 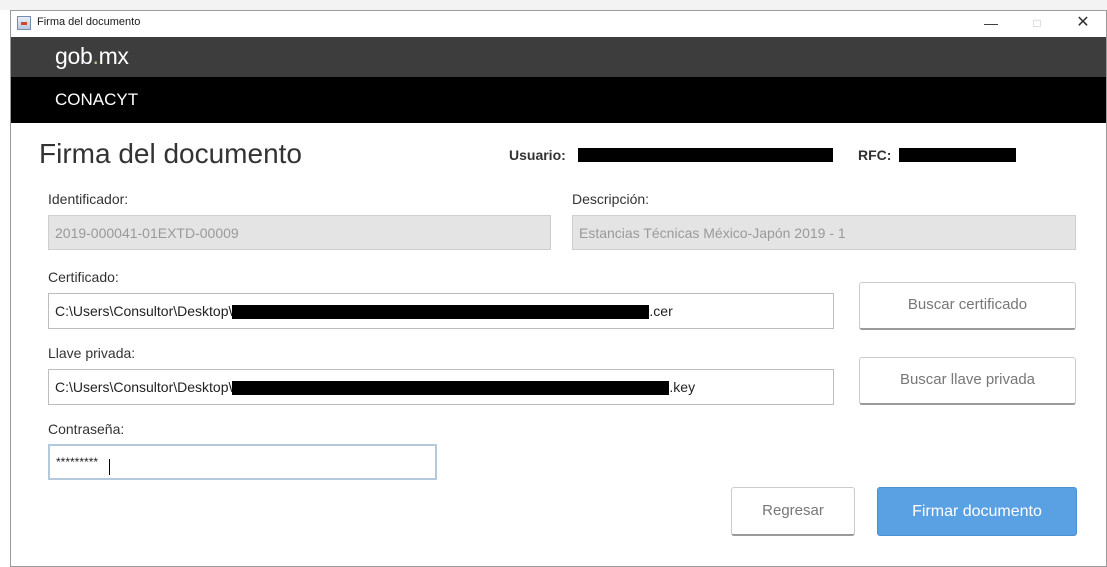 What do you see at coordinates (611, 199) in the screenshot?
I see `descripcion-label: Descripción:` at bounding box center [611, 199].